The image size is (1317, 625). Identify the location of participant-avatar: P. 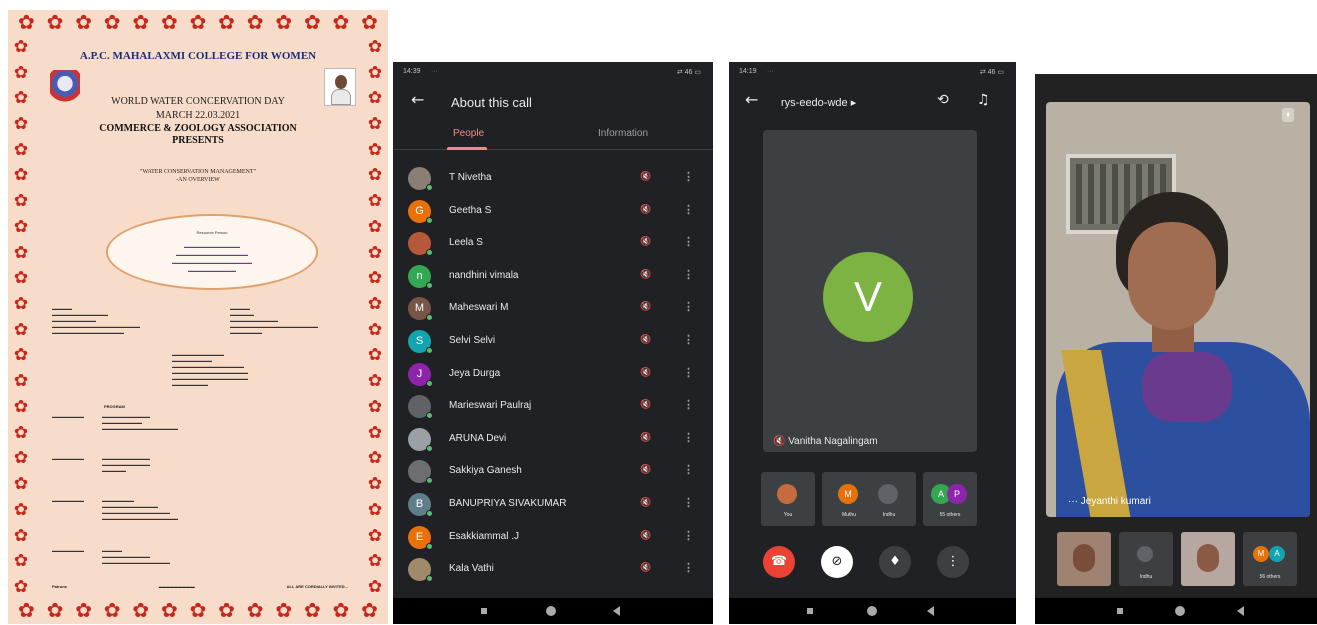
(957, 494).